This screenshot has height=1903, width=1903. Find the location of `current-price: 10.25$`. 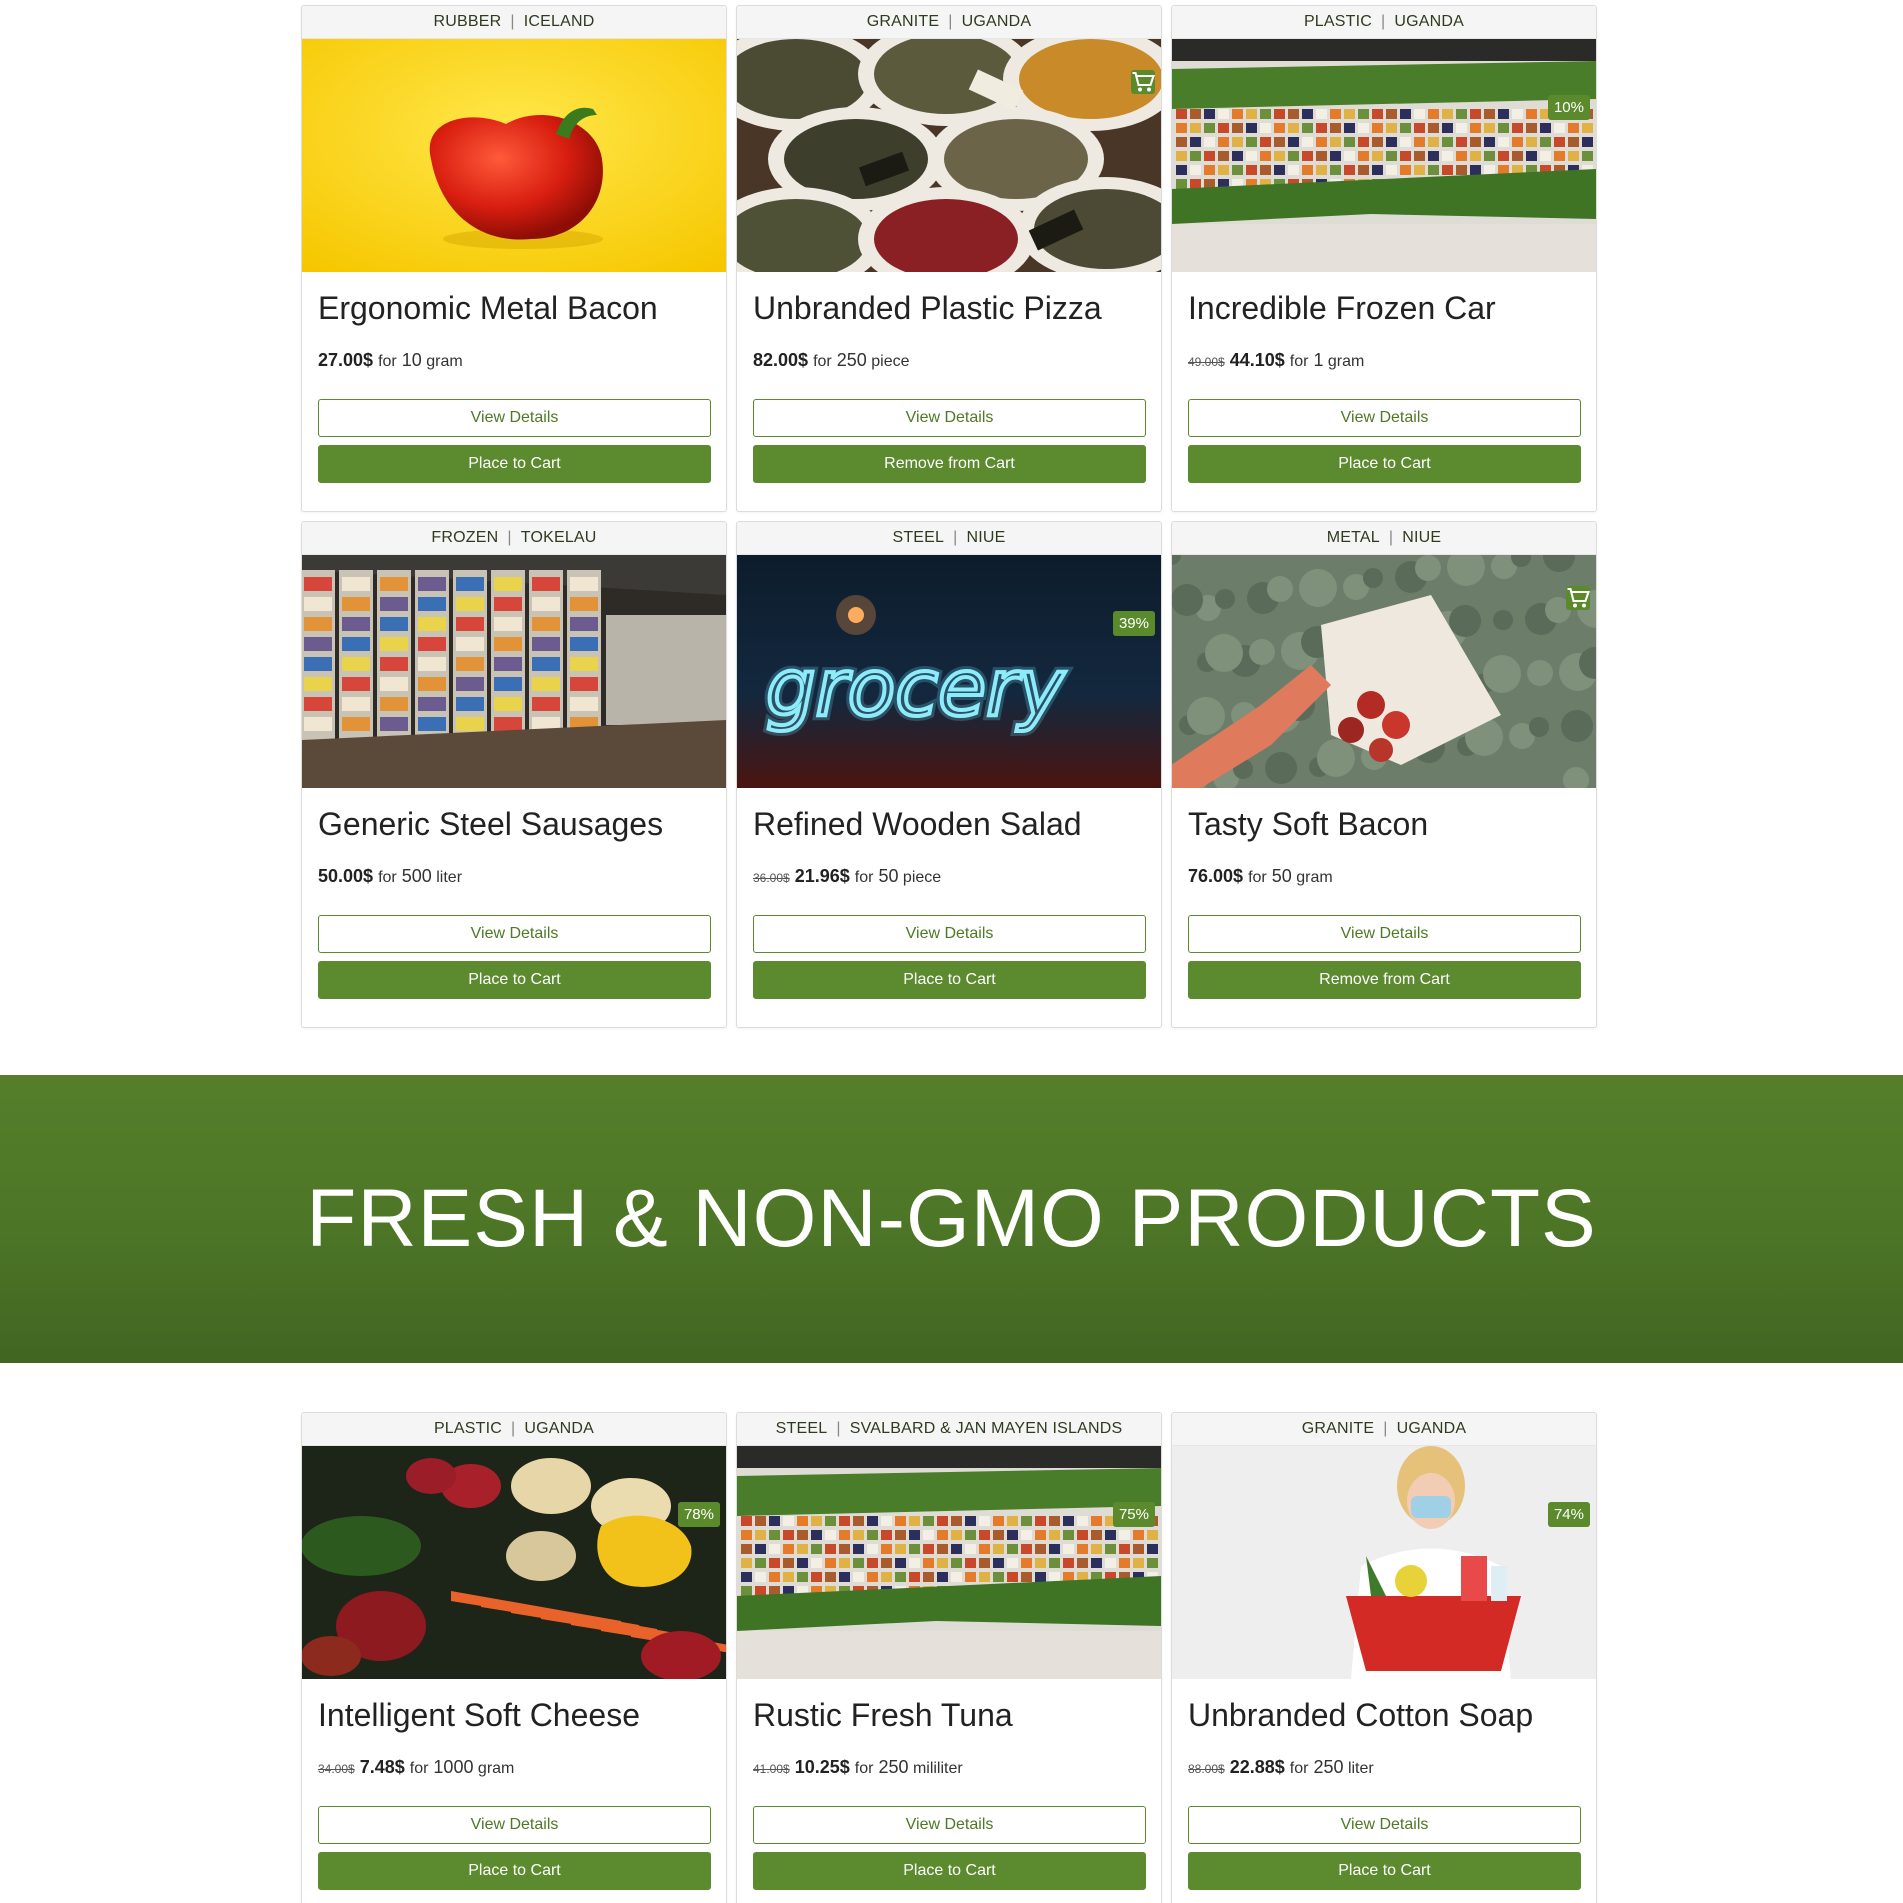

current-price: 10.25$ is located at coordinates (822, 1767).